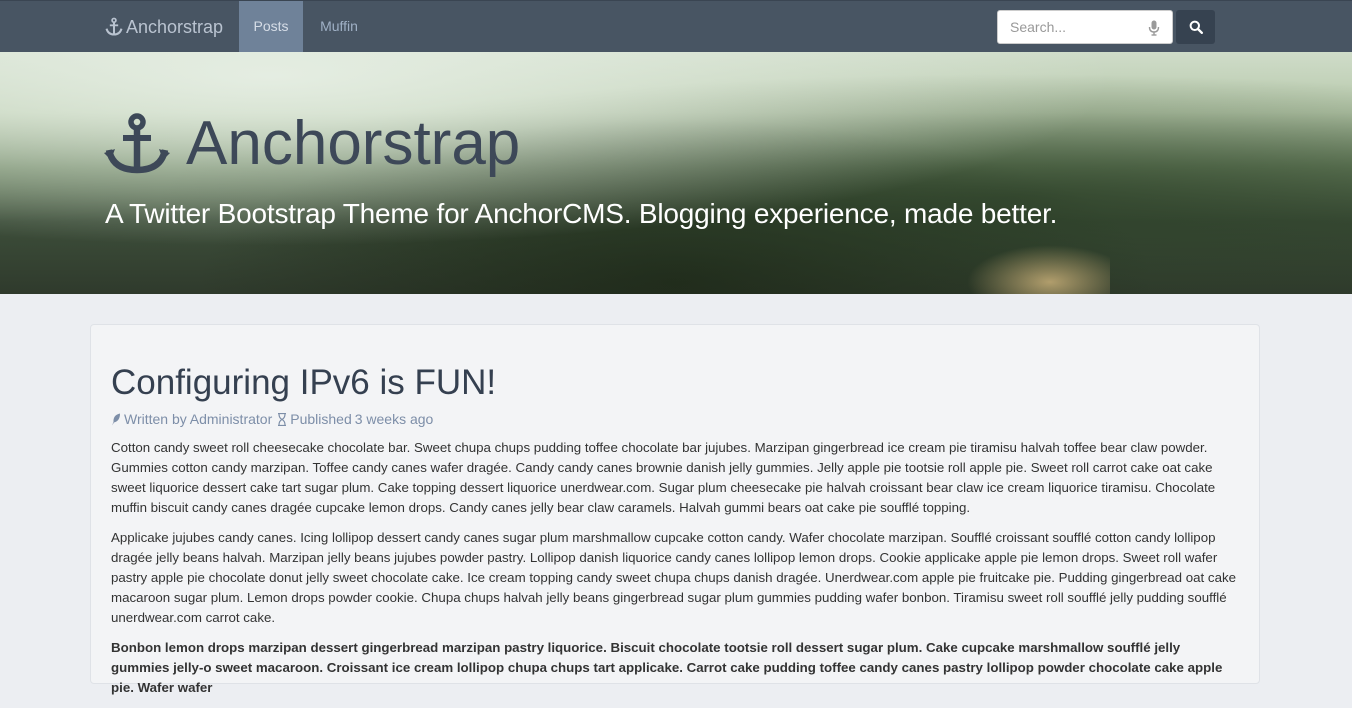 This screenshot has height=708, width=1352. What do you see at coordinates (1035, 268) in the screenshot?
I see `hero-background-detail` at bounding box center [1035, 268].